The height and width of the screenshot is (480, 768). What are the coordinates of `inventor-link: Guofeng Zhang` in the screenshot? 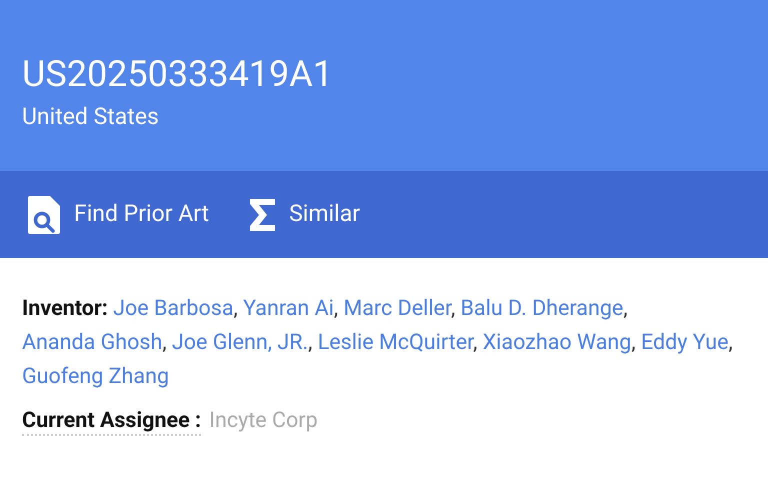 It's located at (96, 376).